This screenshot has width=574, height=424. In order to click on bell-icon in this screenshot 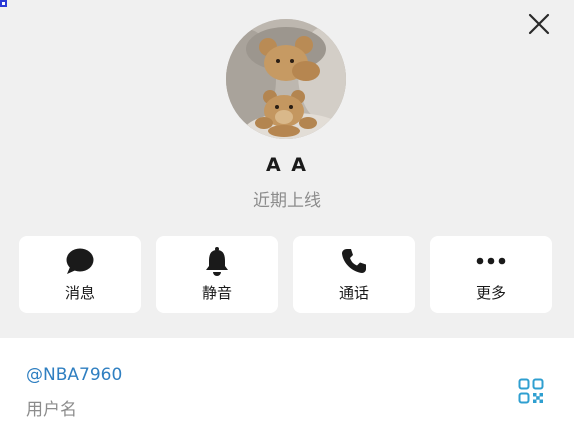, I will do `click(217, 261)`.